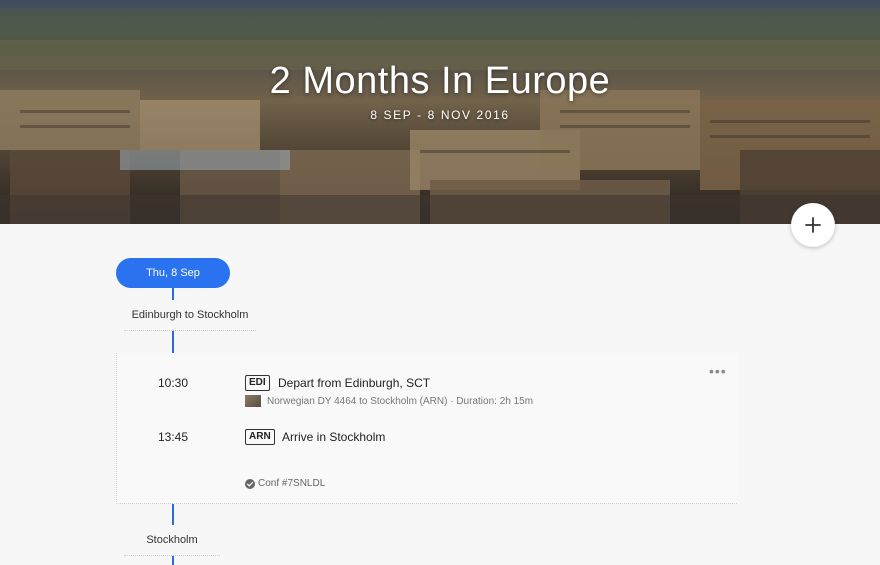 This screenshot has height=565, width=880. What do you see at coordinates (173, 273) in the screenshot?
I see `day-pill-button: Thu, 8 Sep` at bounding box center [173, 273].